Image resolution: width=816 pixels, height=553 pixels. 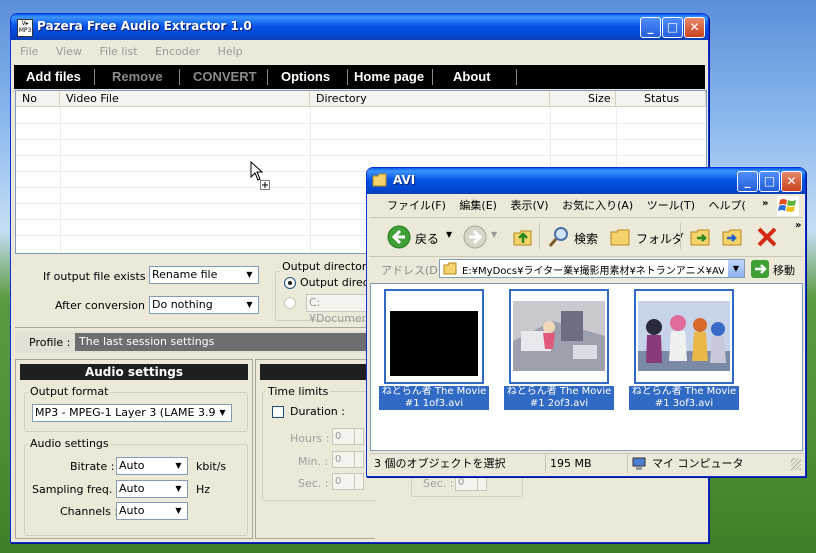 What do you see at coordinates (195, 327) in the screenshot?
I see `divider` at bounding box center [195, 327].